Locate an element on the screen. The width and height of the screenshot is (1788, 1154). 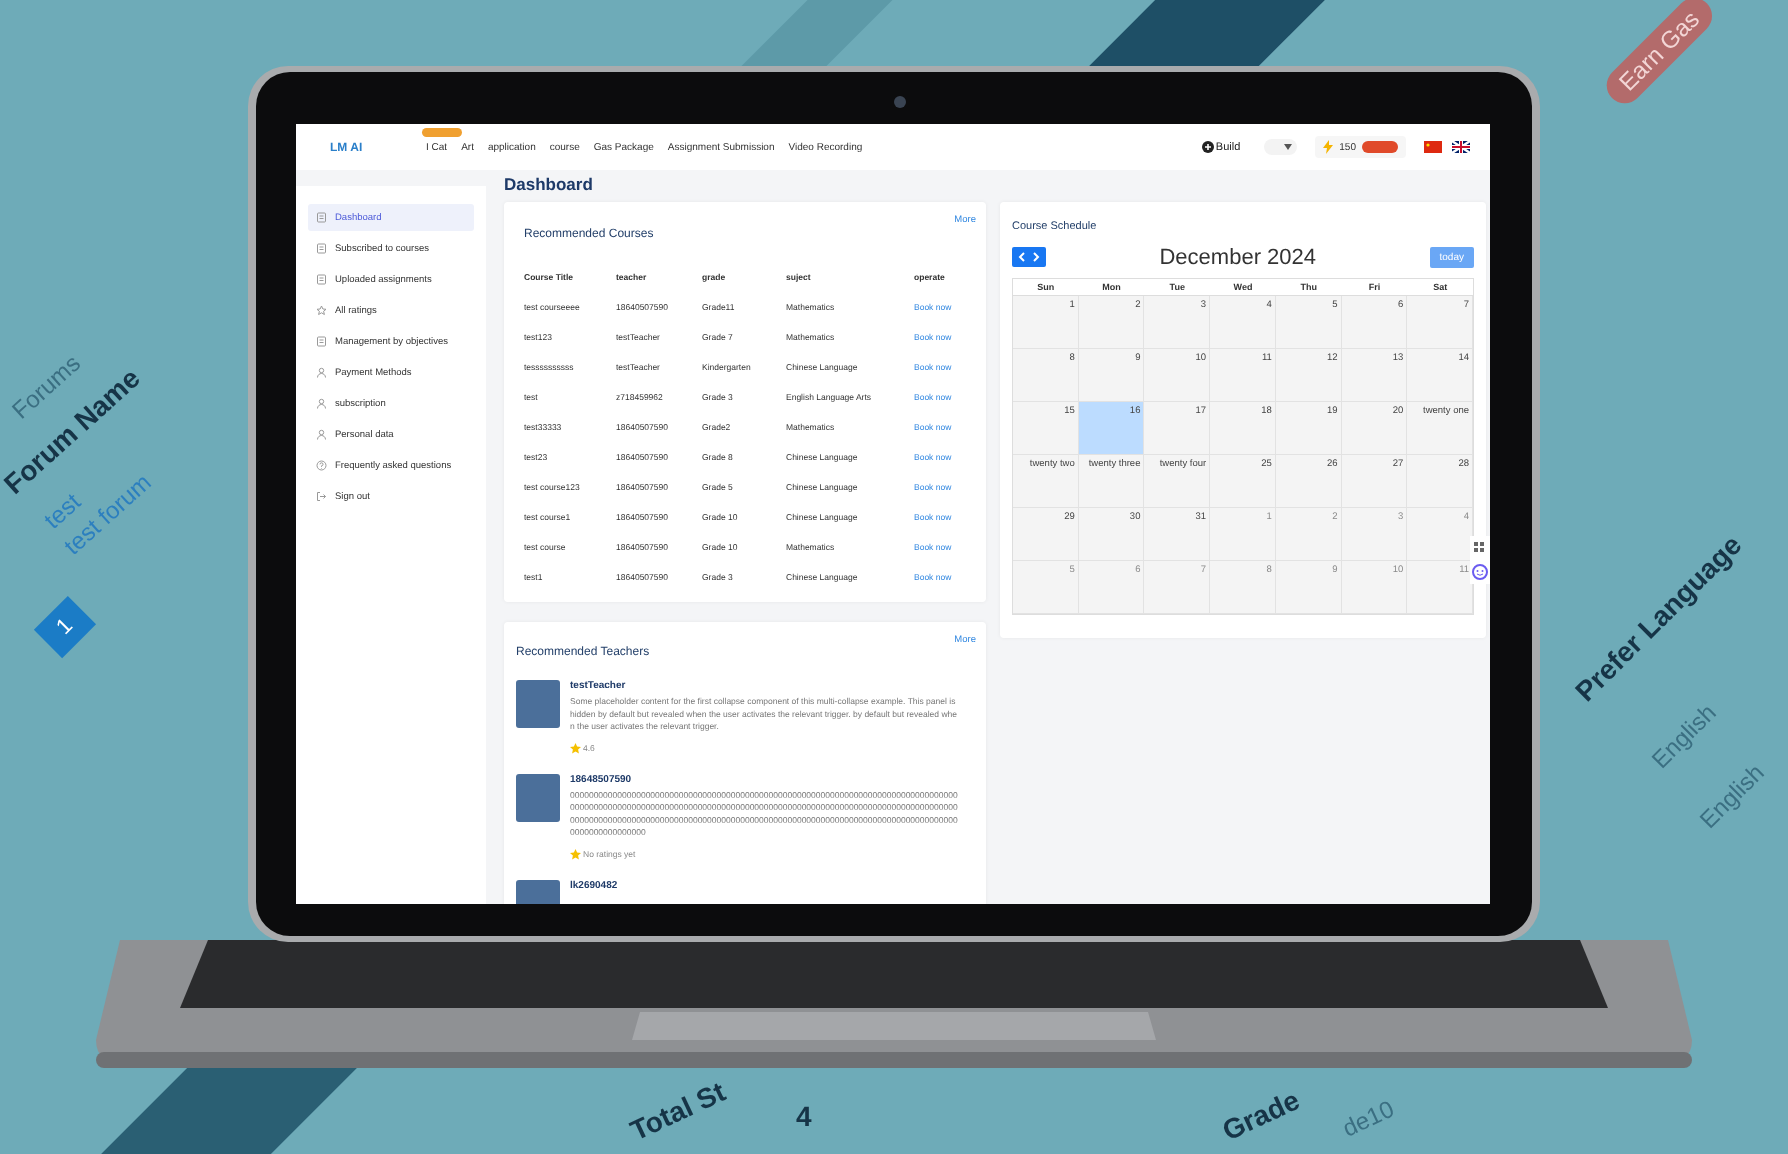
month-title: December 2024 is located at coordinates (1238, 257).